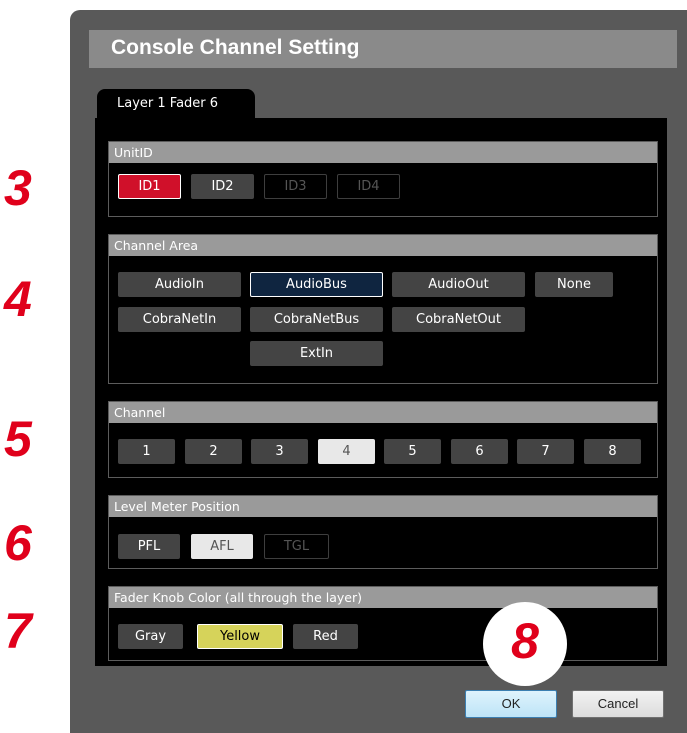 This screenshot has width=687, height=733. What do you see at coordinates (279, 451) in the screenshot?
I see `channel-button-3: 3` at bounding box center [279, 451].